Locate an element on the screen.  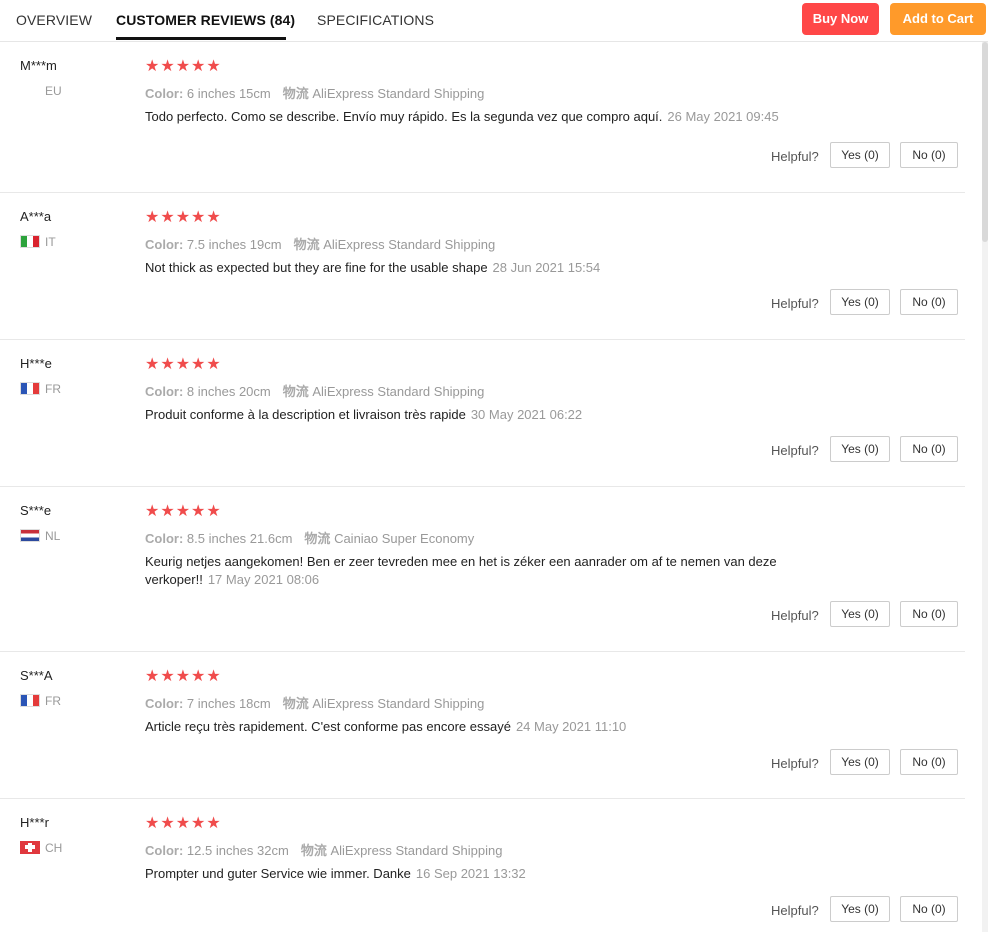
italy-flag-icon is located at coordinates (30, 241).